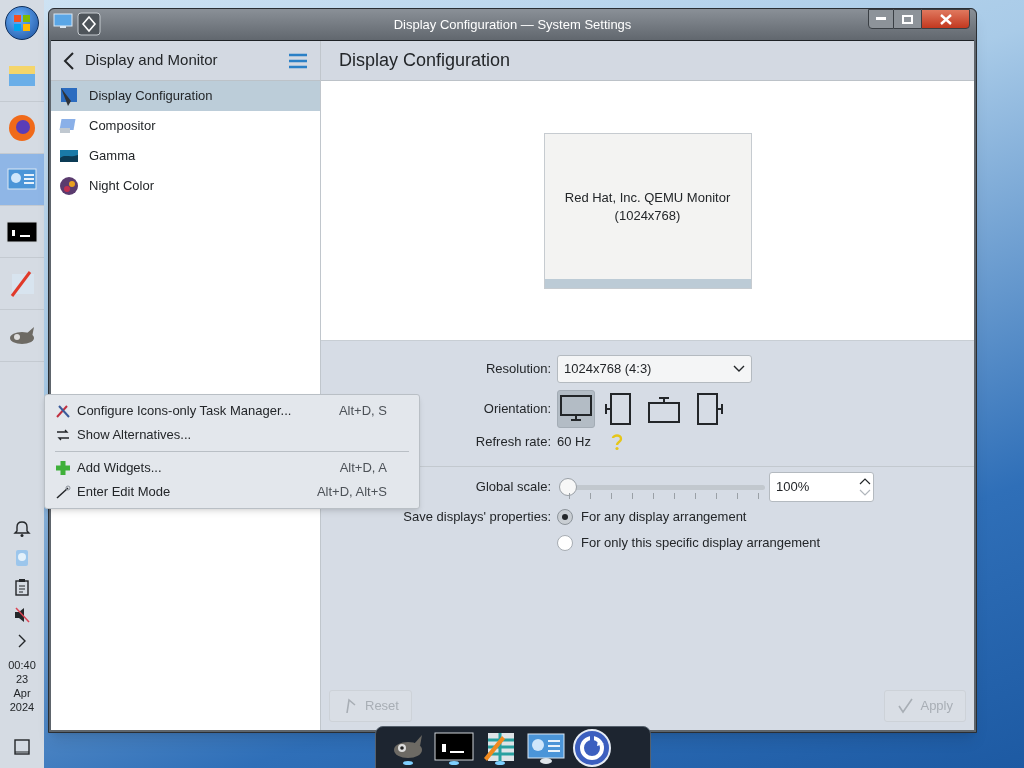  What do you see at coordinates (63, 21) in the screenshot?
I see `monitor-icon` at bounding box center [63, 21].